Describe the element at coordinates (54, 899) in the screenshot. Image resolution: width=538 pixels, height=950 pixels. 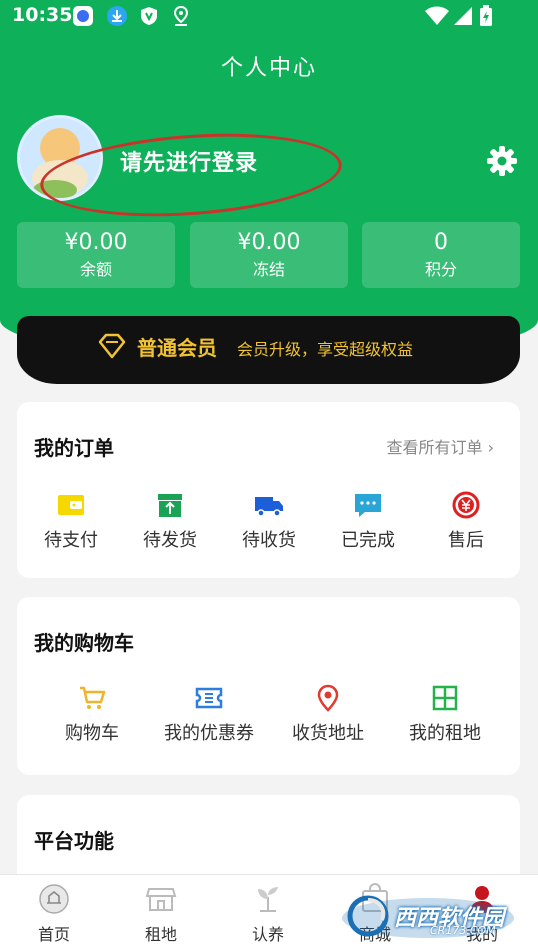
I see `home-logo-icon` at that location.